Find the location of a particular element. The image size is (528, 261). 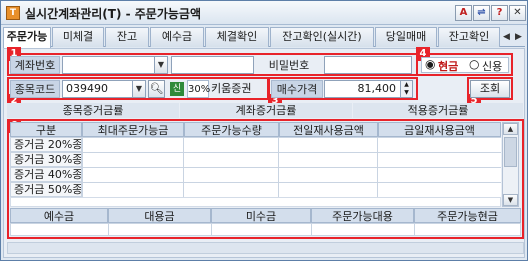

grid-header-prev-reuse: 전일재사용금액 is located at coordinates (328, 129).